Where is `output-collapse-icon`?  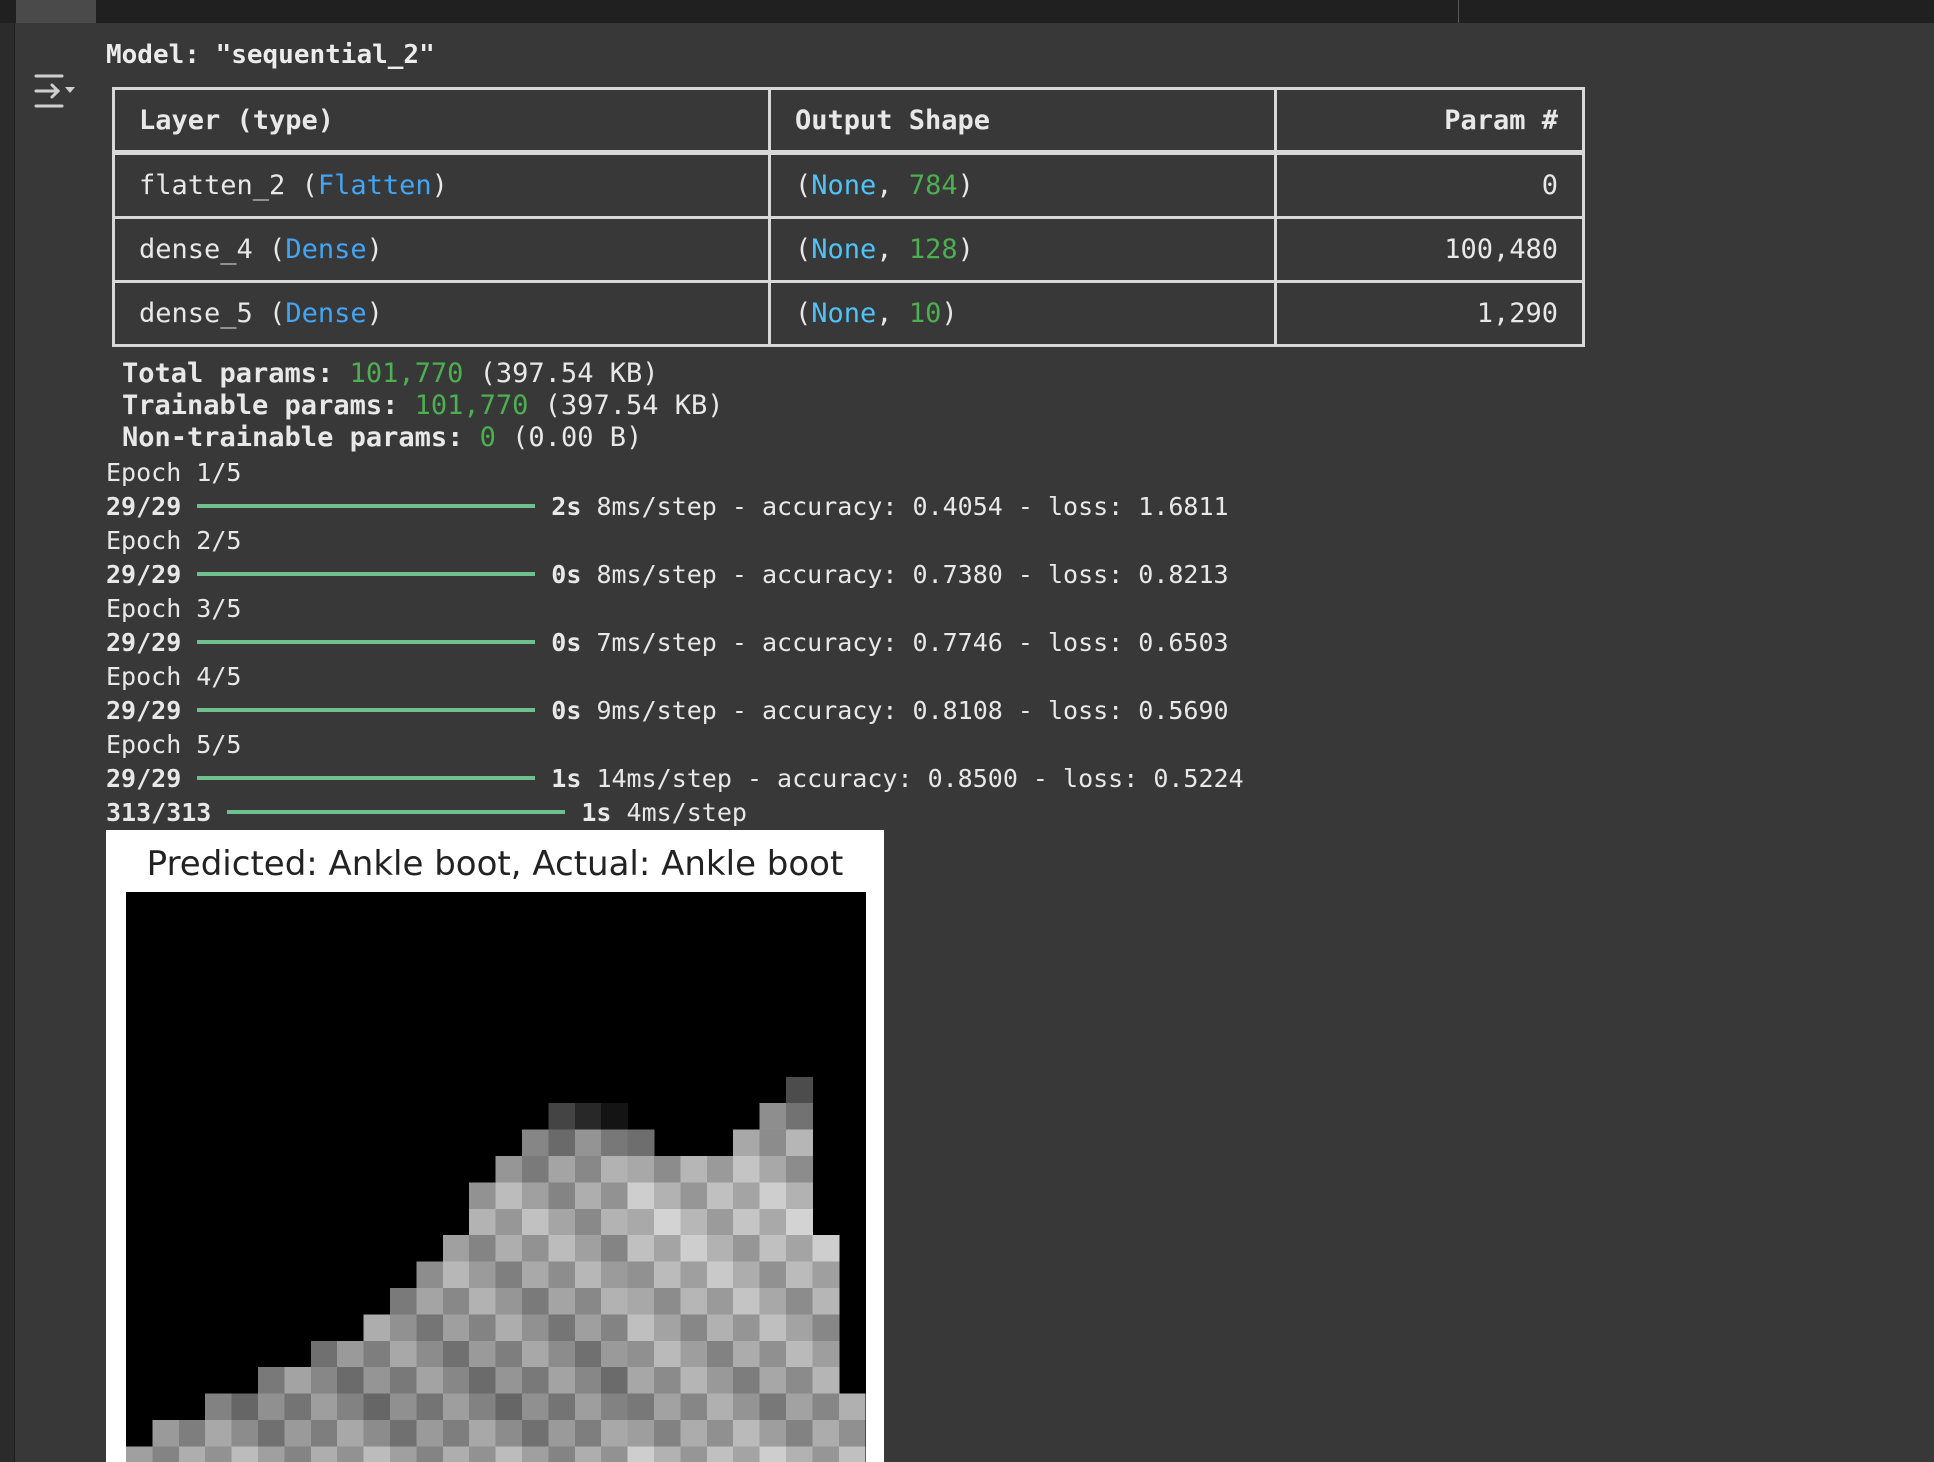 output-collapse-icon is located at coordinates (54, 92).